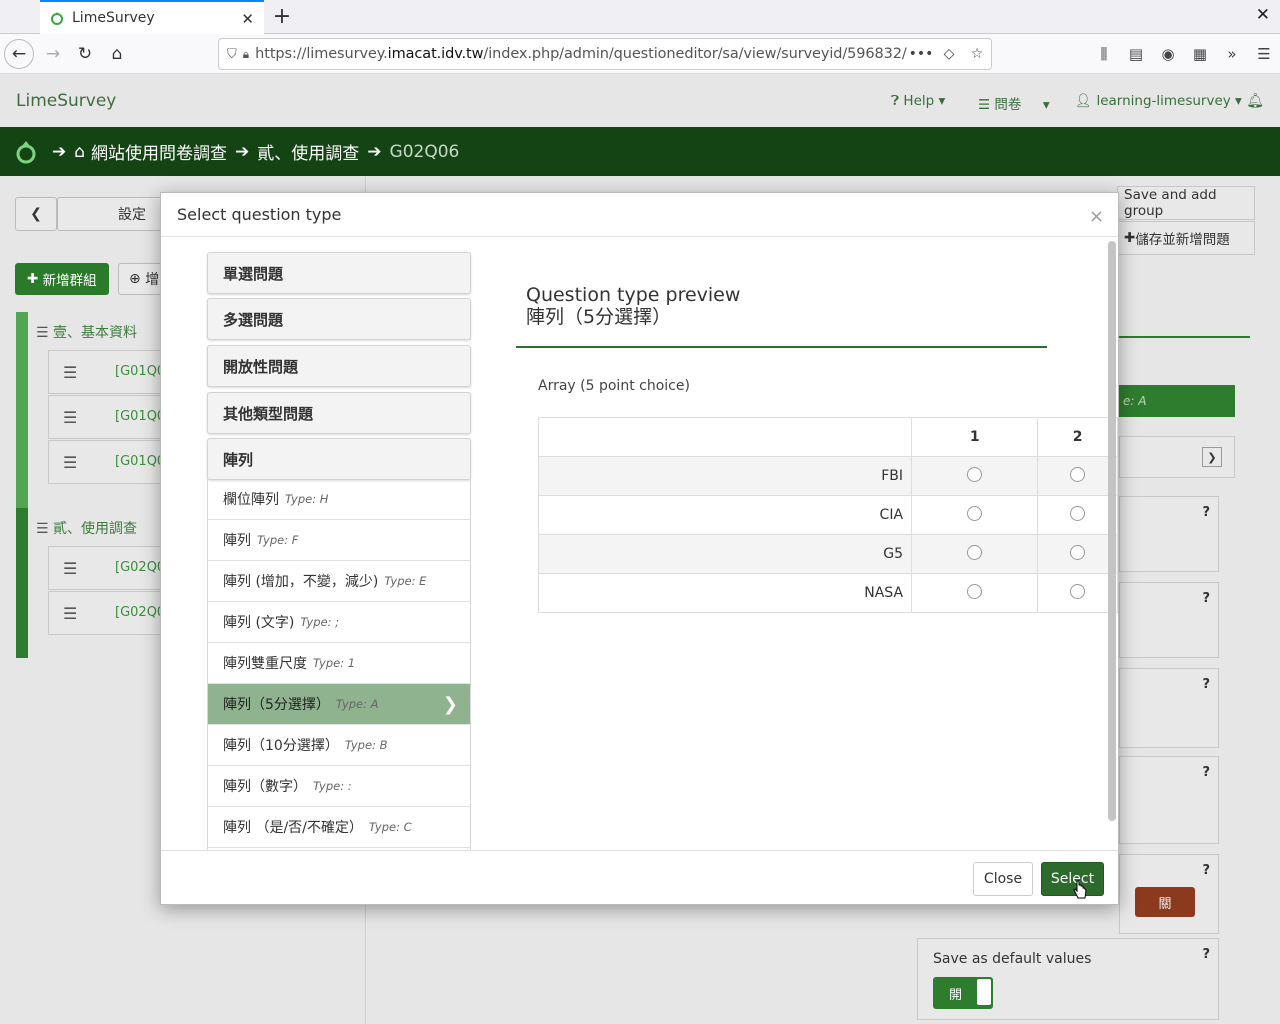  I want to click on default-values-panel: ? Save as default values 開, so click(1068, 979).